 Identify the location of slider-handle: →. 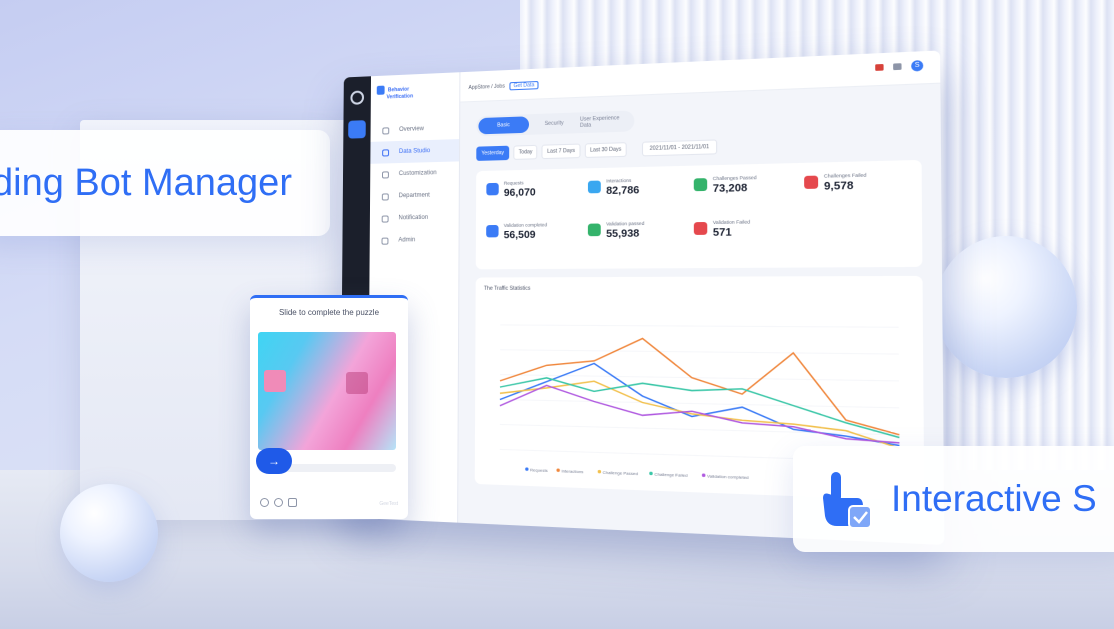
(274, 461).